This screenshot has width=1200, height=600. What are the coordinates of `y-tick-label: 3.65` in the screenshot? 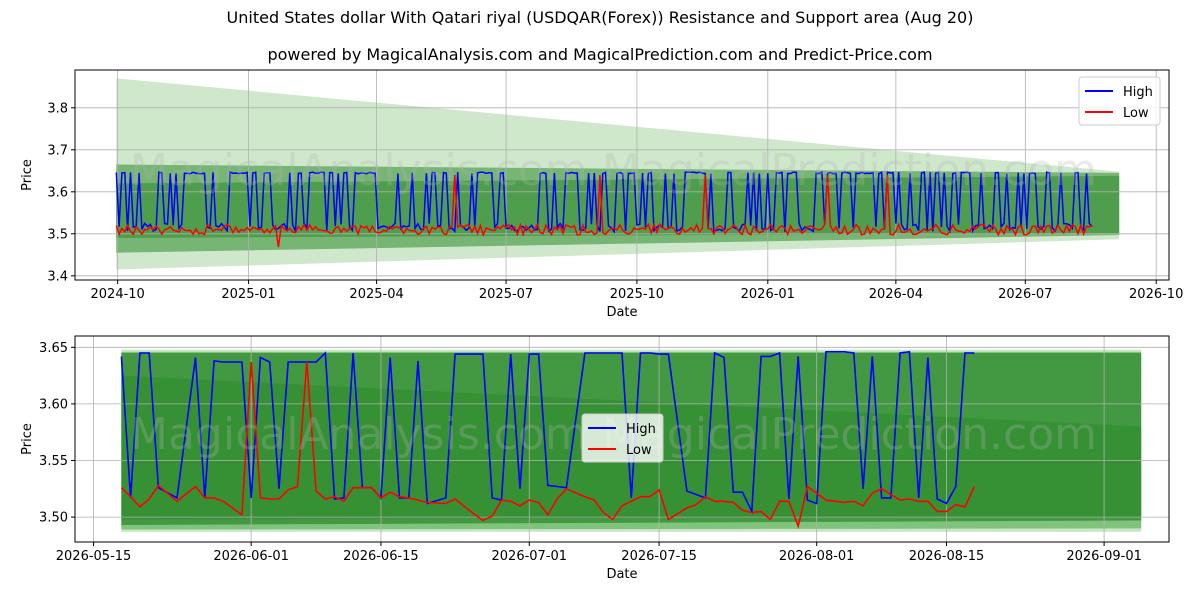 It's located at (53, 348).